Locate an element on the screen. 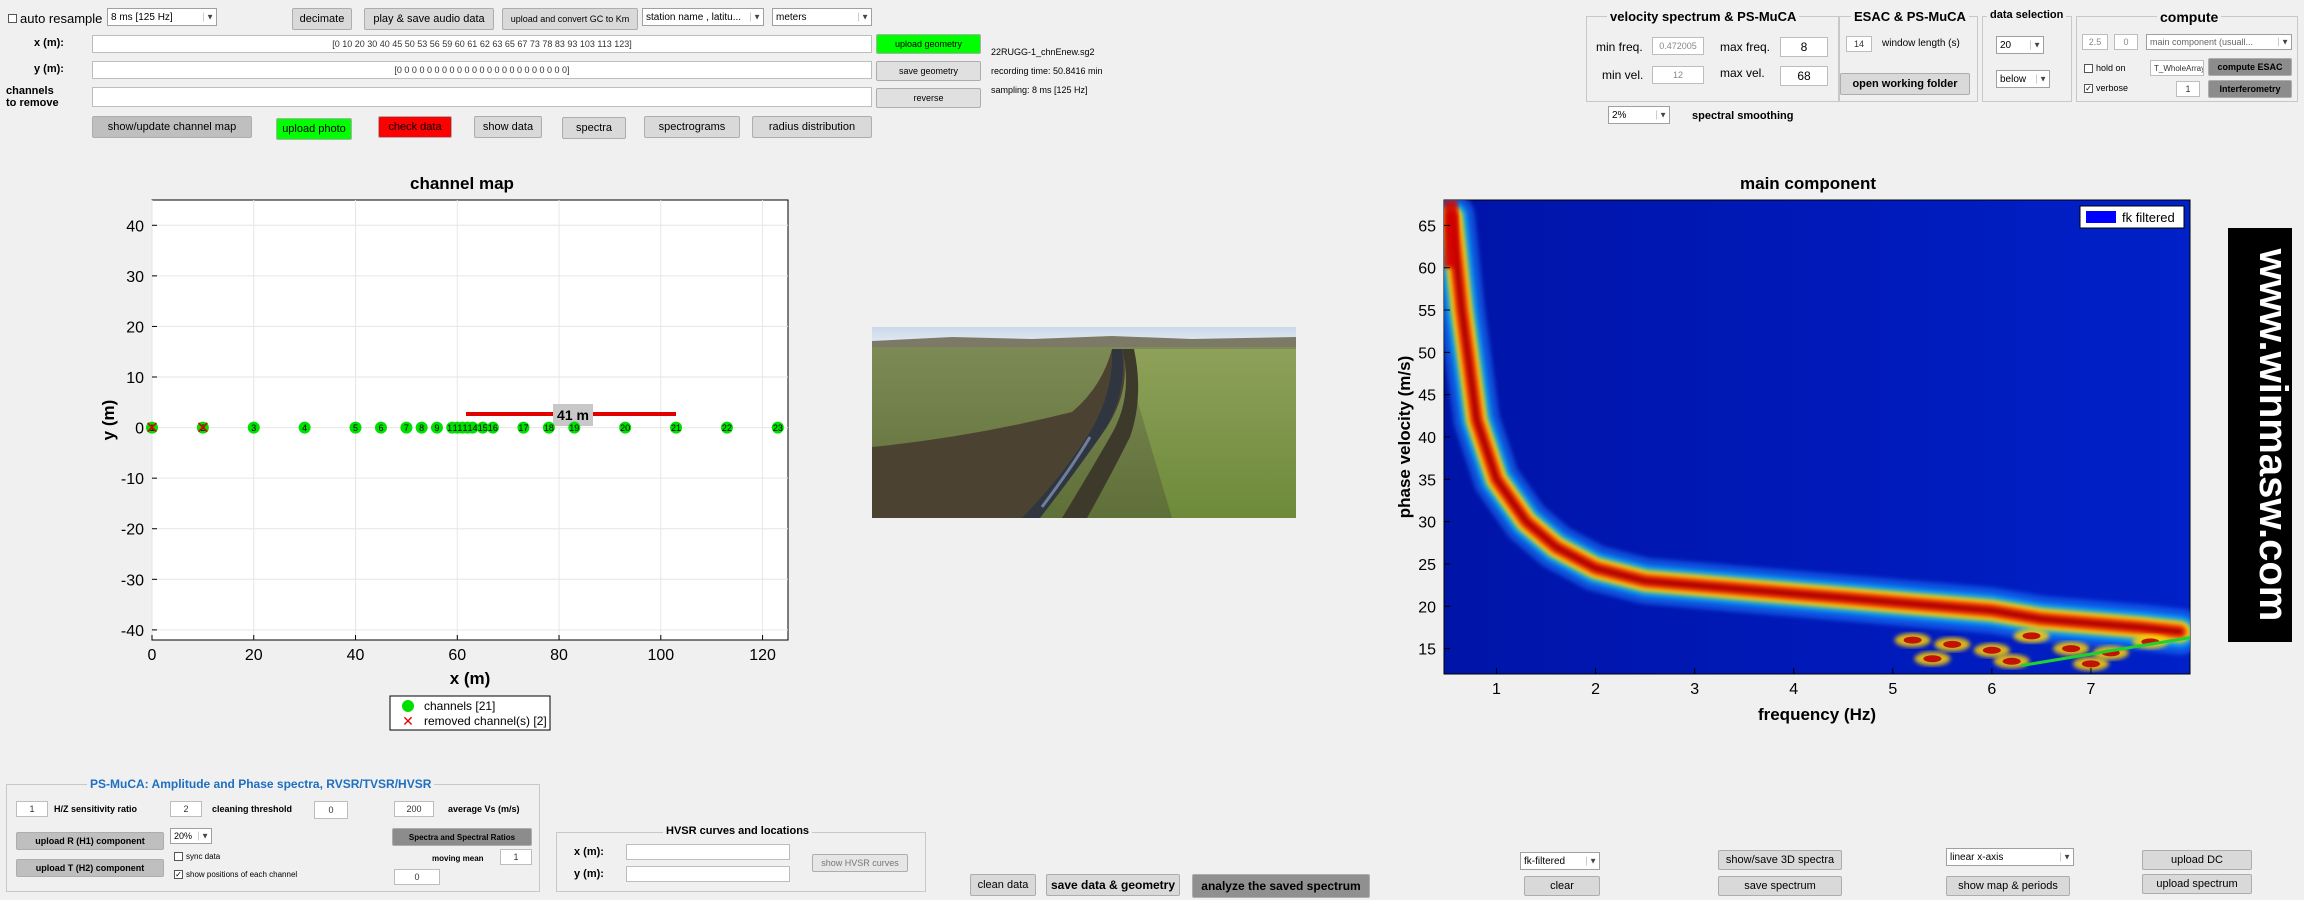 This screenshot has height=900, width=2304. psmuca-bottom-input: 0 is located at coordinates (417, 877).